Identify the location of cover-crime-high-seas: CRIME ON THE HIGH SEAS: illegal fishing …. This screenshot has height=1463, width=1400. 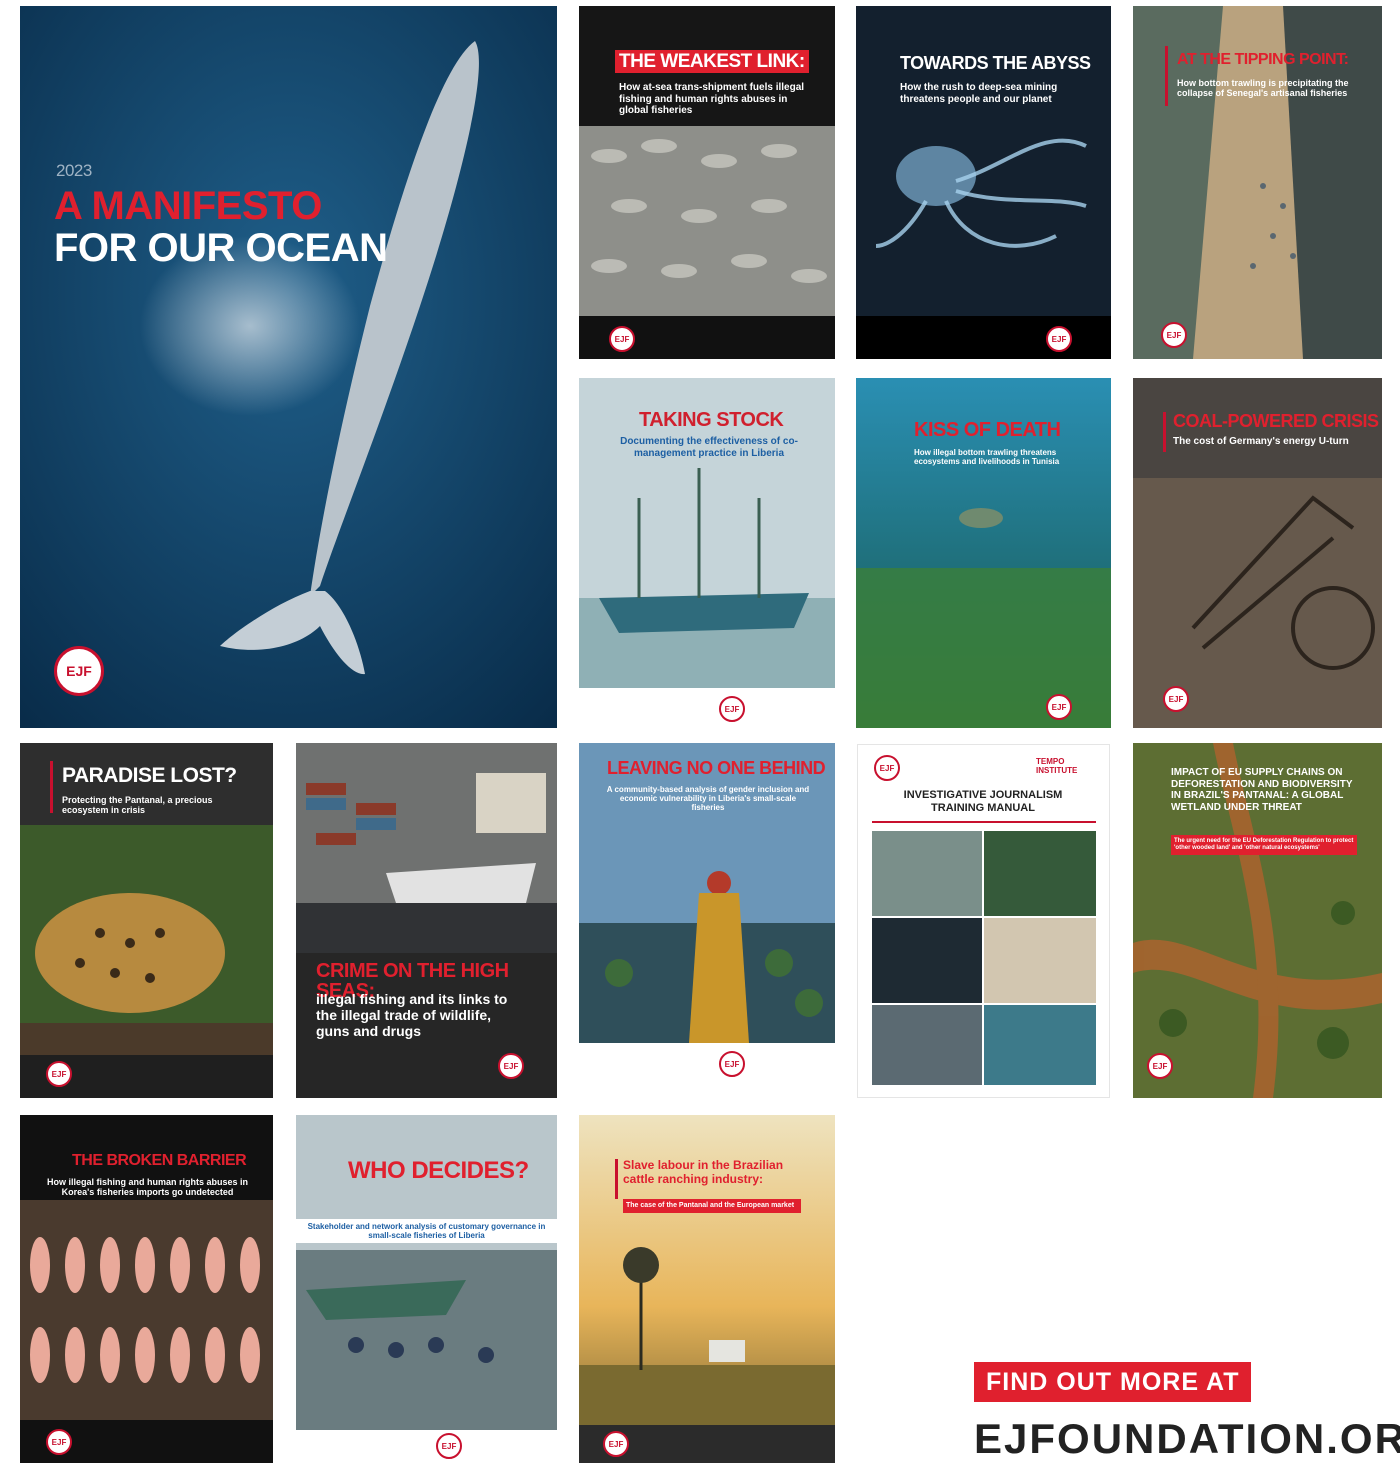
(426, 920).